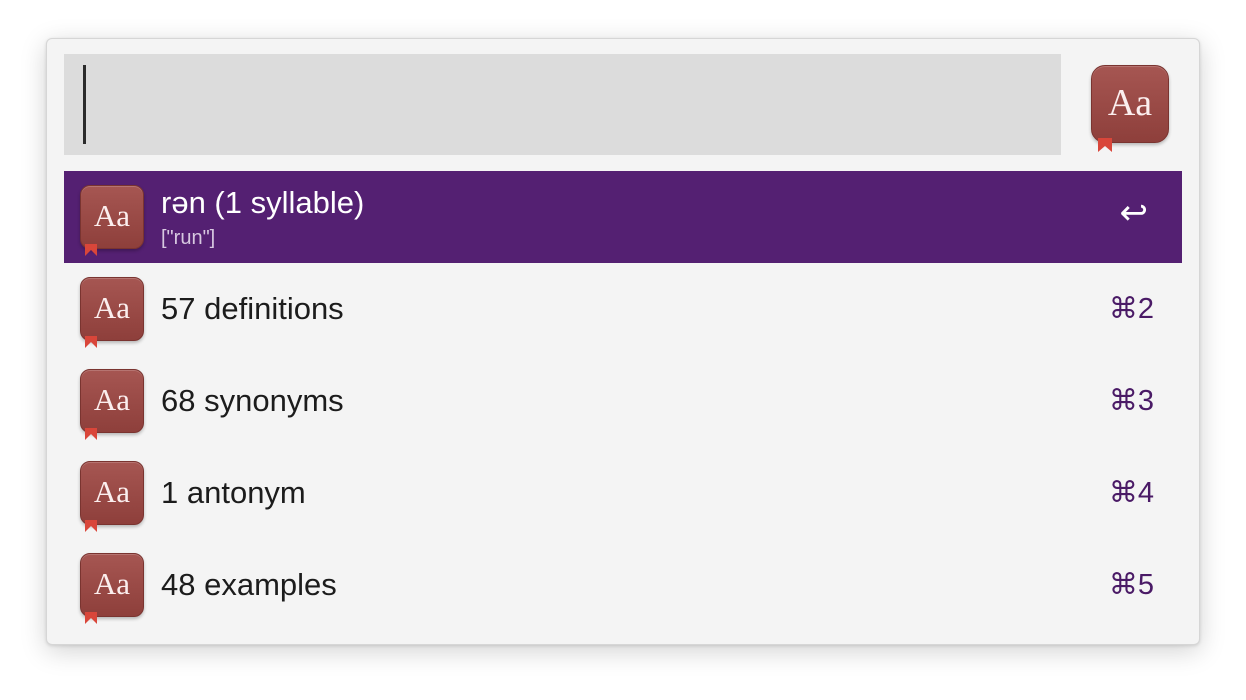  Describe the element at coordinates (252, 400) in the screenshot. I see `result-title: 68 synonyms` at that location.